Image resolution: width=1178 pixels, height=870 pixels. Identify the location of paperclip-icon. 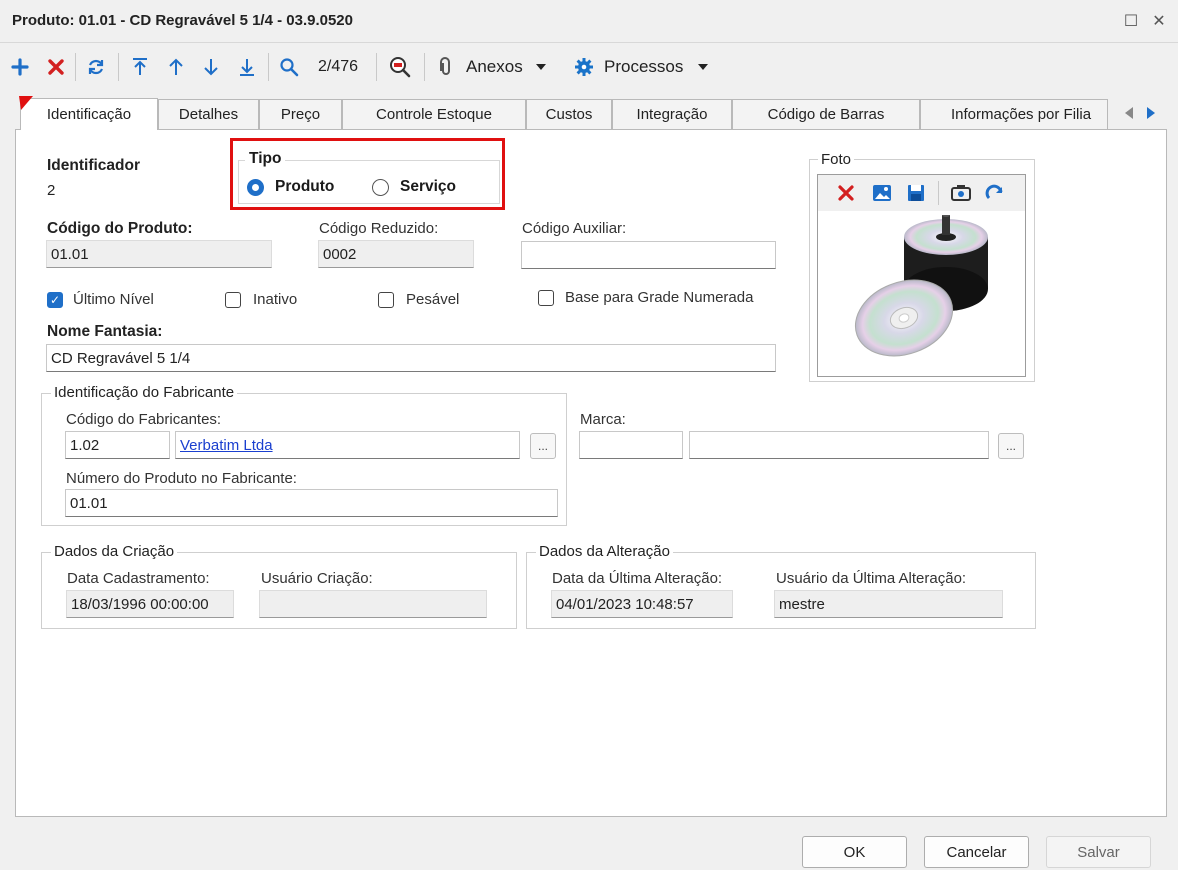
(445, 66).